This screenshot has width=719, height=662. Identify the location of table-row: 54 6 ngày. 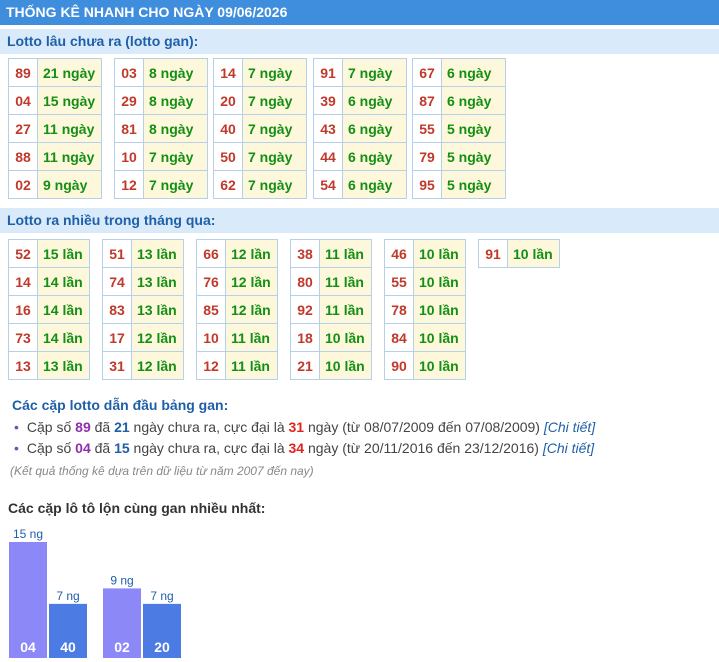
(360, 184).